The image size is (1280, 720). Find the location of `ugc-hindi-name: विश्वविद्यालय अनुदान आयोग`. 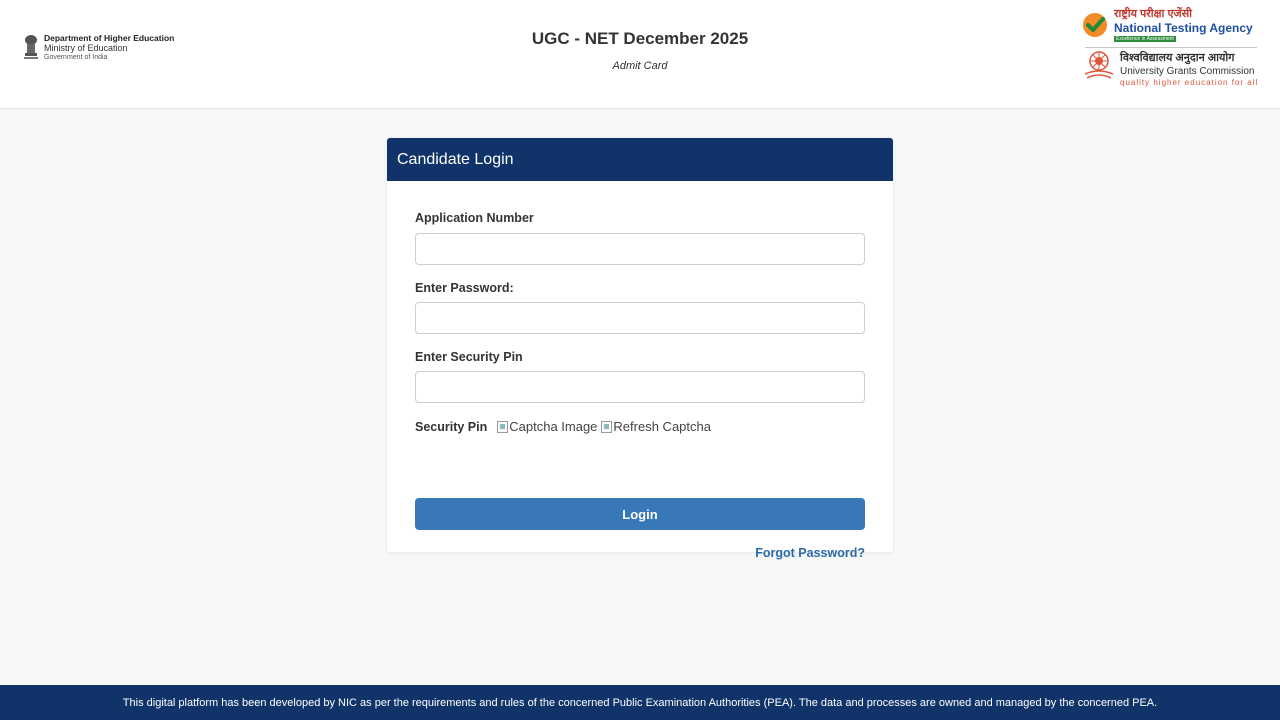

ugc-hindi-name: विश्वविद्यालय अनुदान आयोग is located at coordinates (1177, 58).